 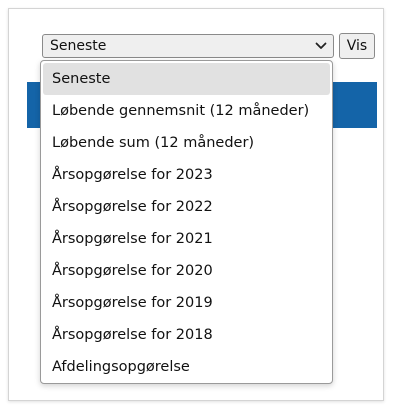 What do you see at coordinates (186, 303) in the screenshot?
I see `dropdown-option: Årsopgørelse for 2019` at bounding box center [186, 303].